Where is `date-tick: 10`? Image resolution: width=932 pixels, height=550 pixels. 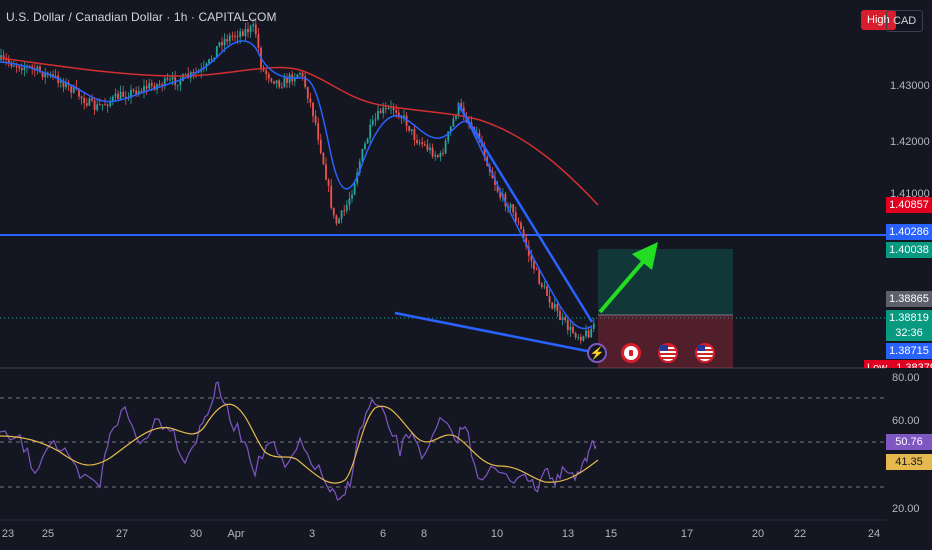
date-tick: 10 is located at coordinates (497, 534).